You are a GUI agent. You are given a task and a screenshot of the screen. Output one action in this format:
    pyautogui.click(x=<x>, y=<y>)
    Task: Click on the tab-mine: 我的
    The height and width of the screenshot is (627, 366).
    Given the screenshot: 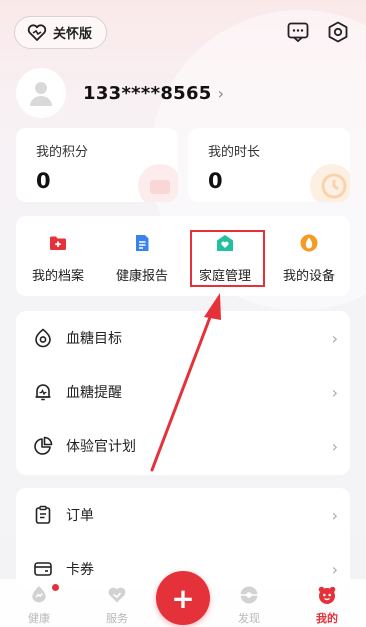 What is the action you would take?
    pyautogui.click(x=327, y=603)
    